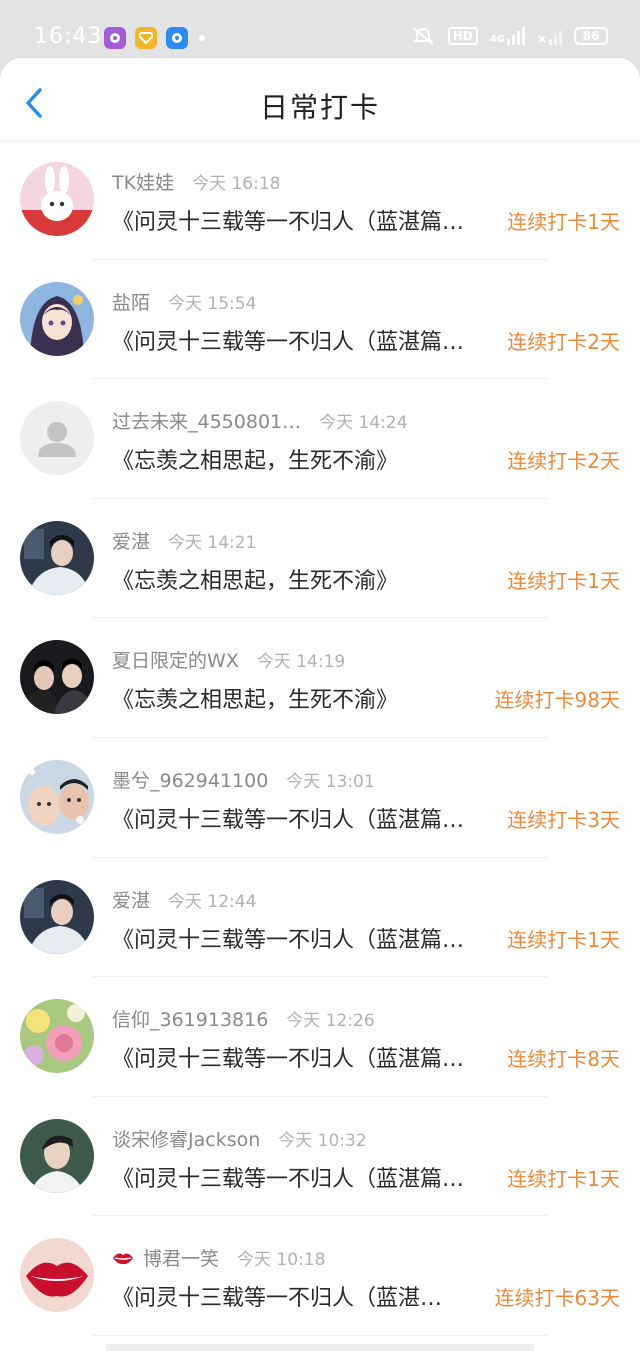 Image resolution: width=640 pixels, height=1351 pixels. Describe the element at coordinates (563, 819) in the screenshot. I see `streak-label: 连续打卡3天` at that location.